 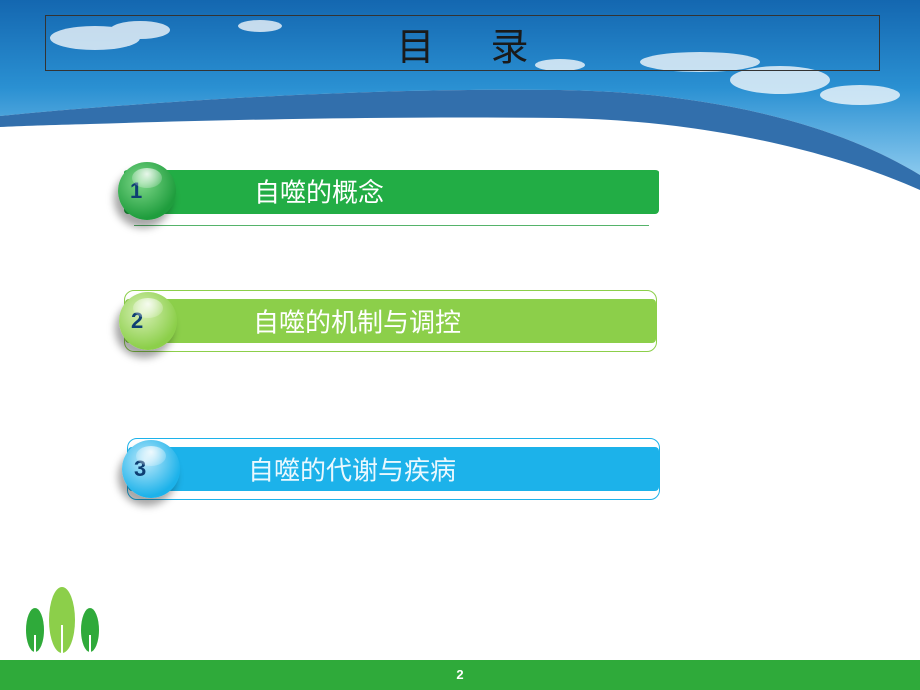 I want to click on number-ball-2: 2, so click(x=148, y=321).